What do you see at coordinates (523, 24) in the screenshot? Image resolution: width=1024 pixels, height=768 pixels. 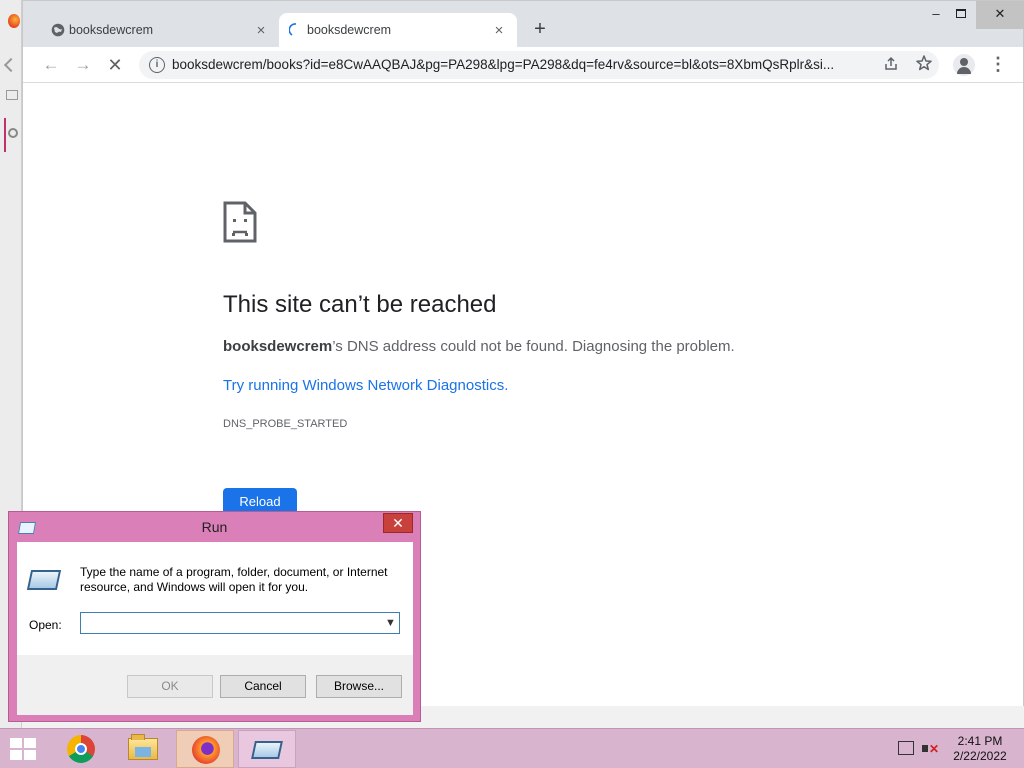 I see `tab-strip: booksdewcrem × booksdewcrem × + – ✕` at bounding box center [523, 24].